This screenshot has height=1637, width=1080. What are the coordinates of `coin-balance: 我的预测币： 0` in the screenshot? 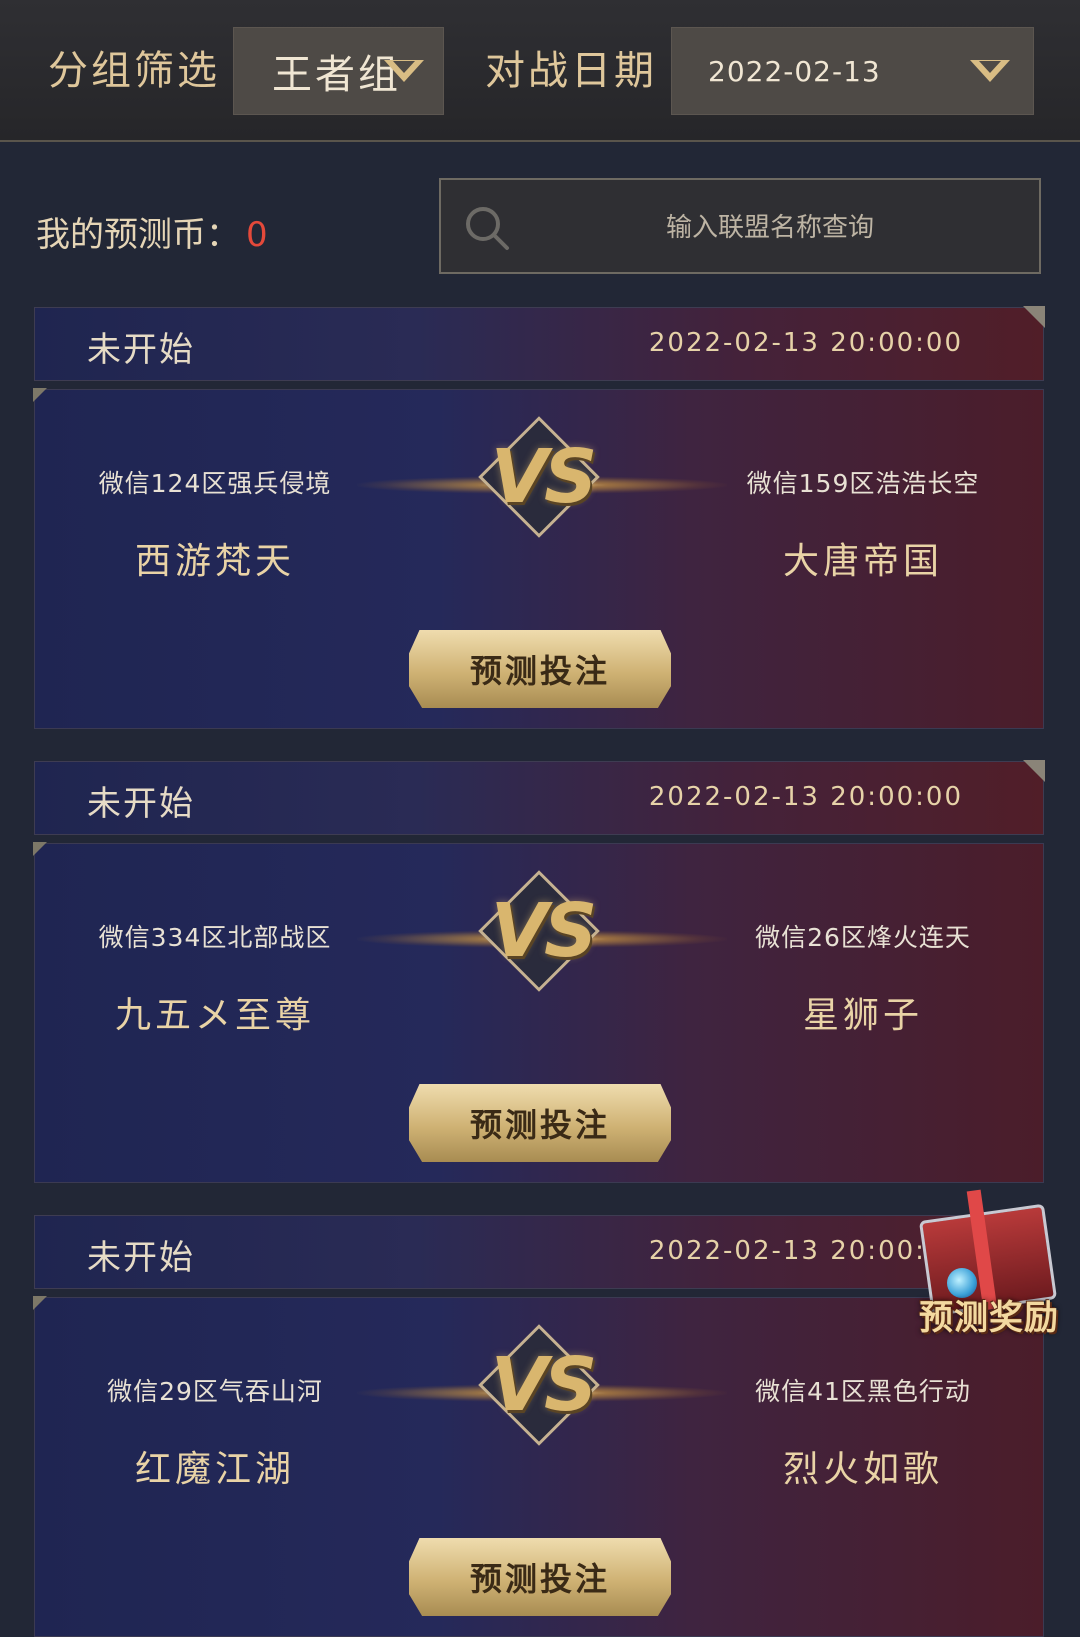 It's located at (152, 231).